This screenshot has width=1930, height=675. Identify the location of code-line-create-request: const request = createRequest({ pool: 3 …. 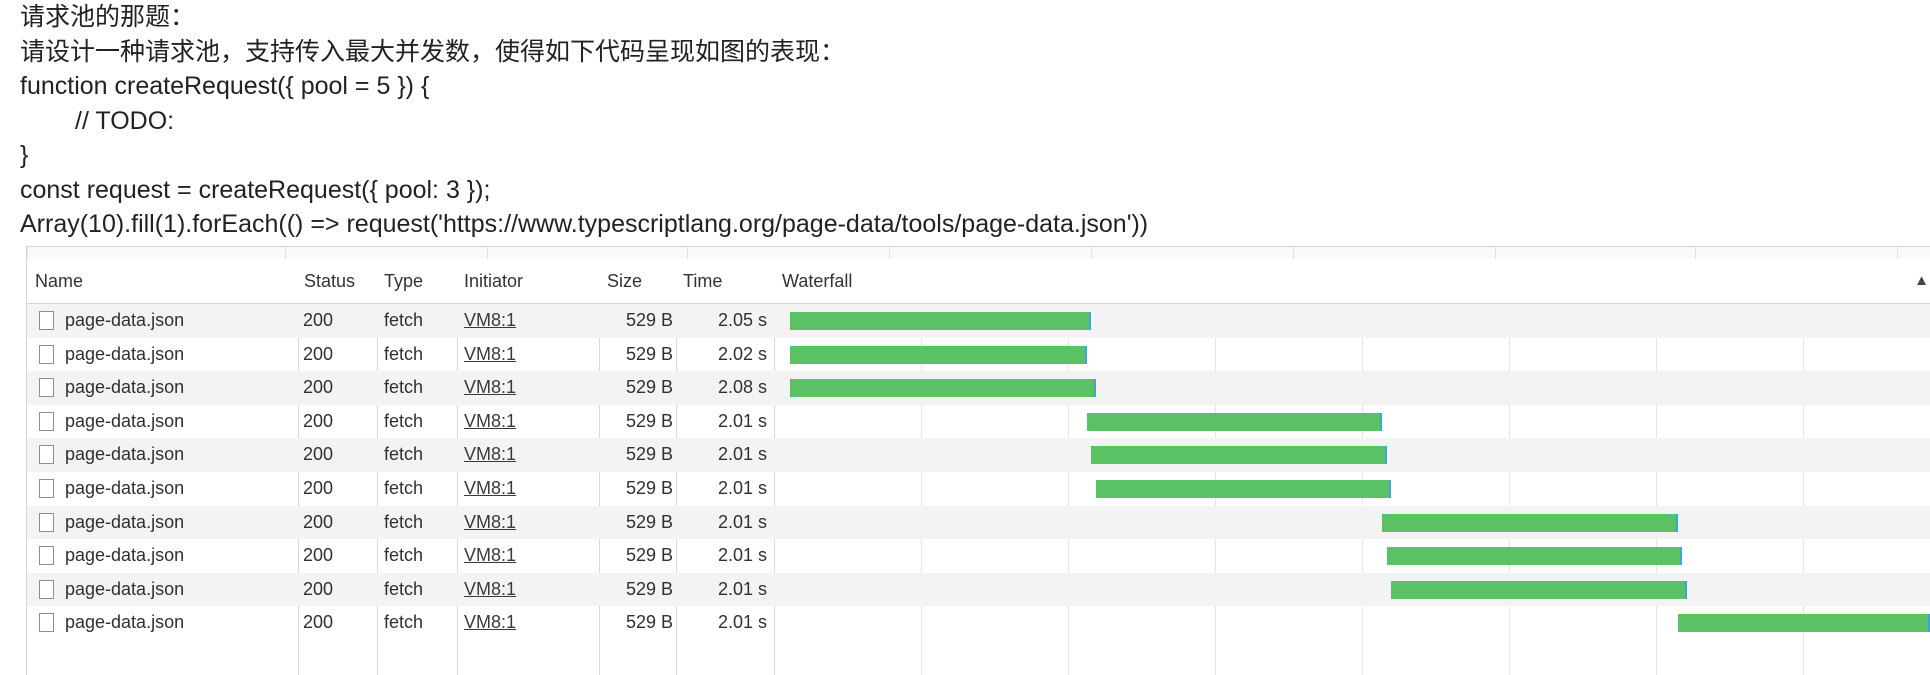
(255, 189).